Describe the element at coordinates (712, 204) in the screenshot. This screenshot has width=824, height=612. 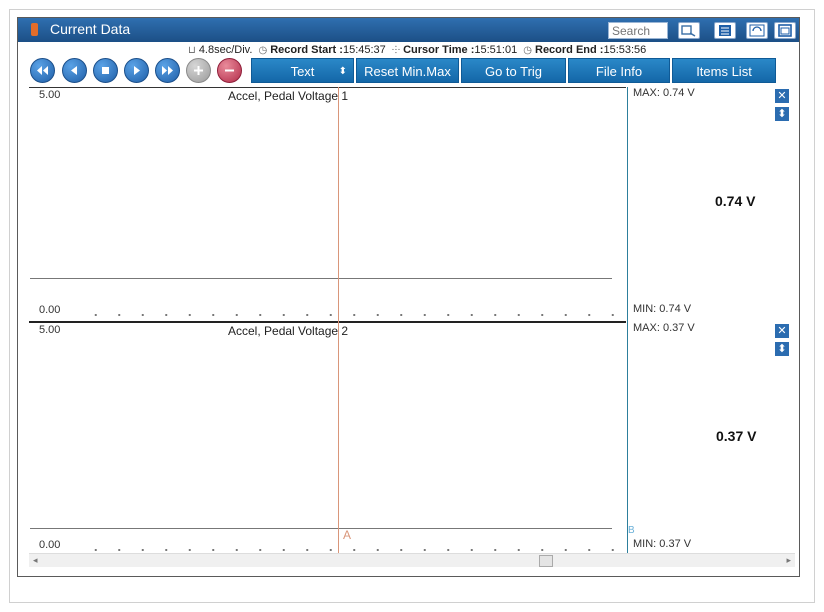
I see `value-area-1: MAX: 0.74 V 0.74 V MIN: 0.74 V` at that location.